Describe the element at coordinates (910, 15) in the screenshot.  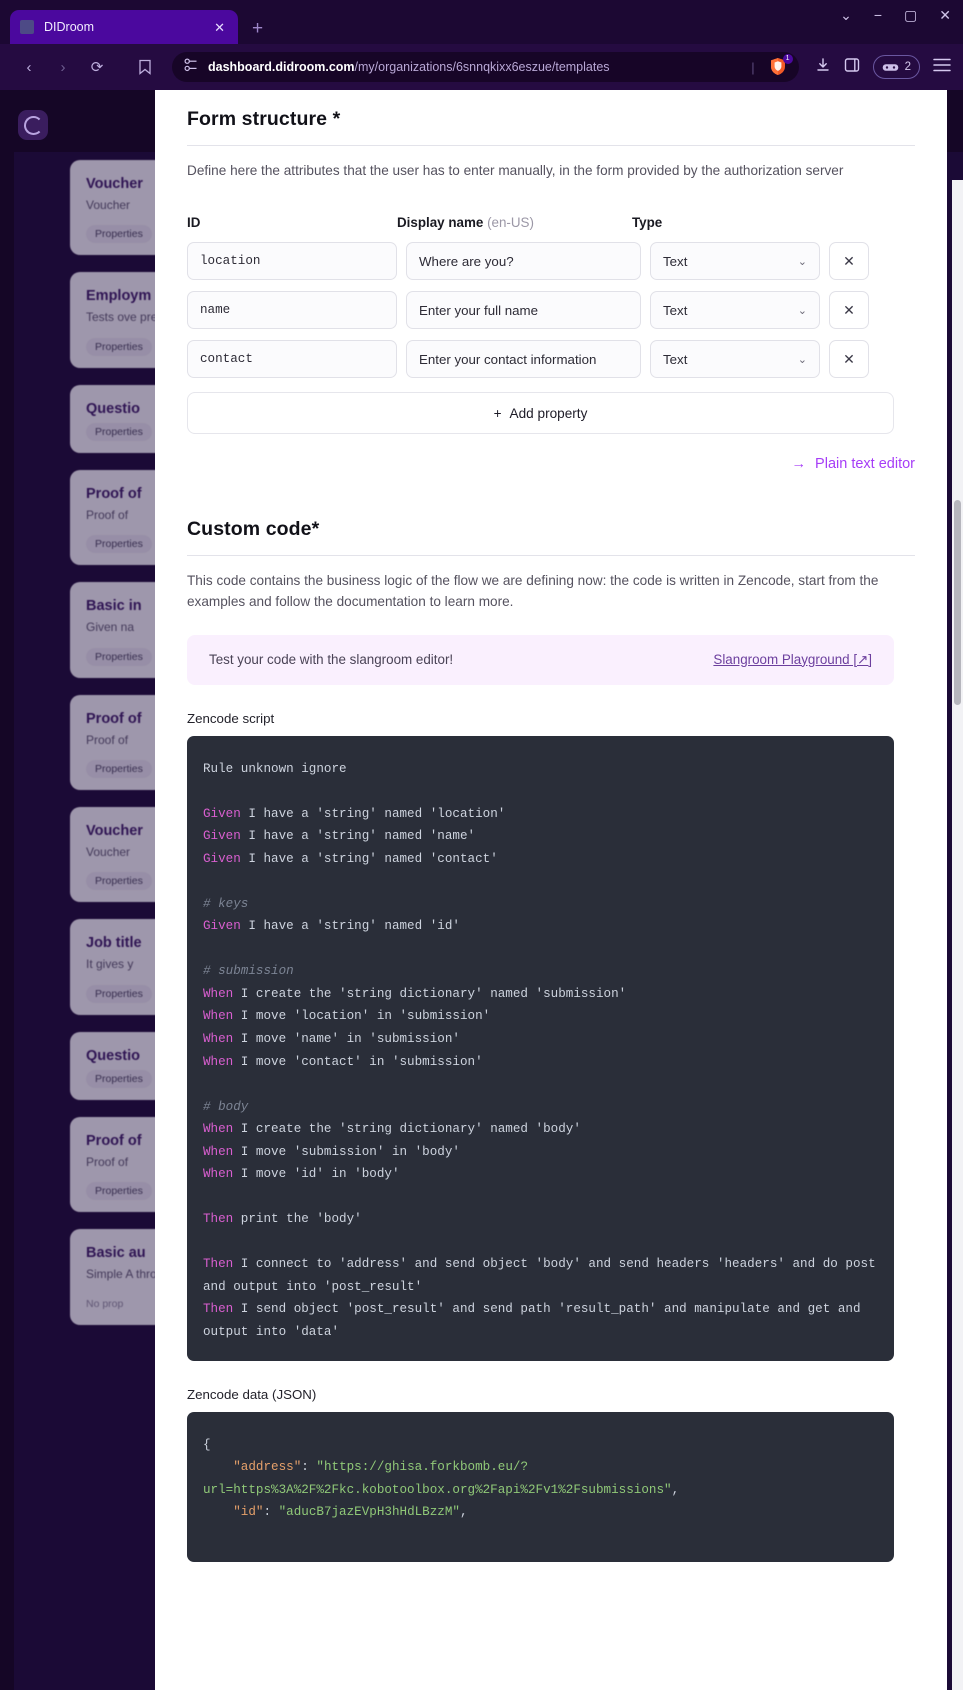
I see `maximize-window-icon: ▢` at that location.